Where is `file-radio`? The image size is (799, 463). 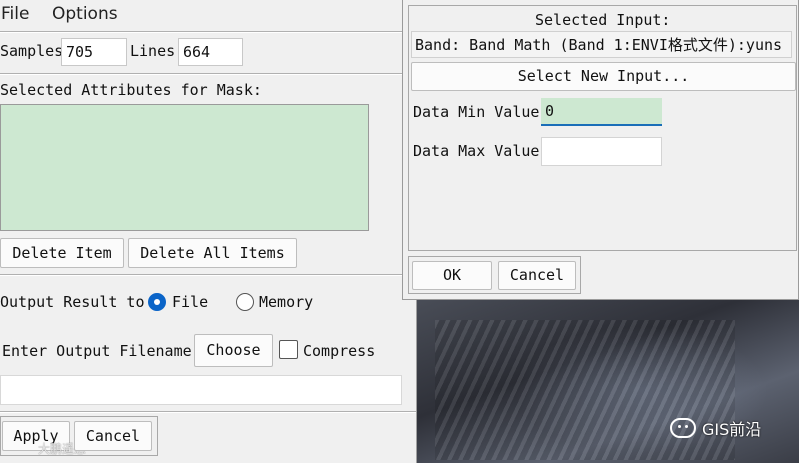
file-radio is located at coordinates (157, 302).